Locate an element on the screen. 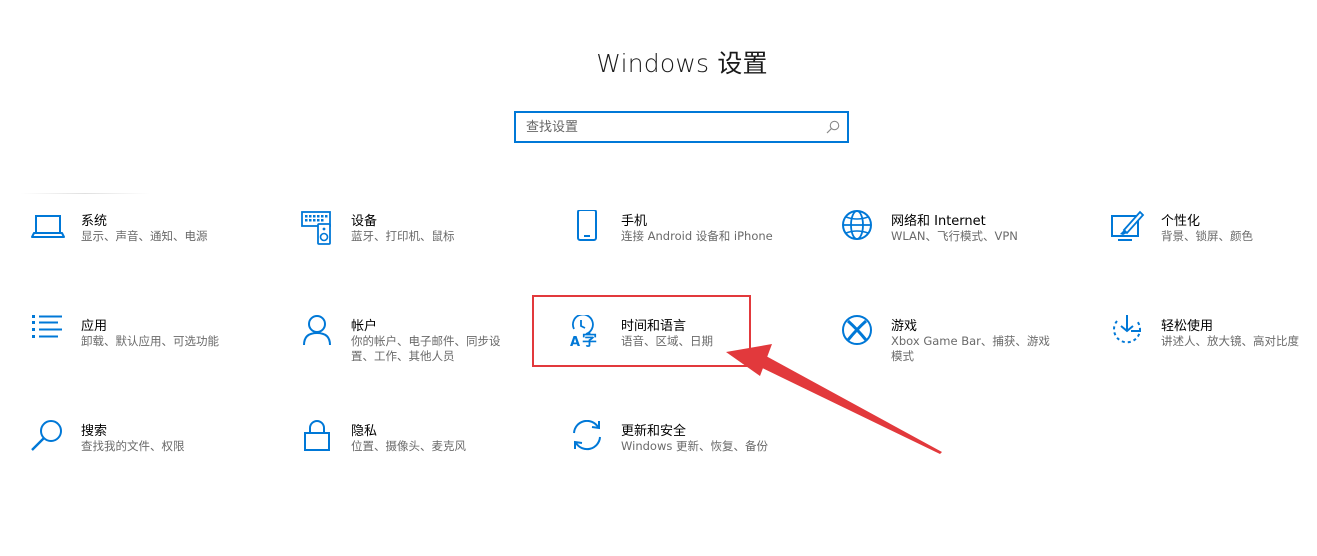  tile-personalization: 个性化 背景、锁屏、颜色 is located at coordinates (1213, 245).